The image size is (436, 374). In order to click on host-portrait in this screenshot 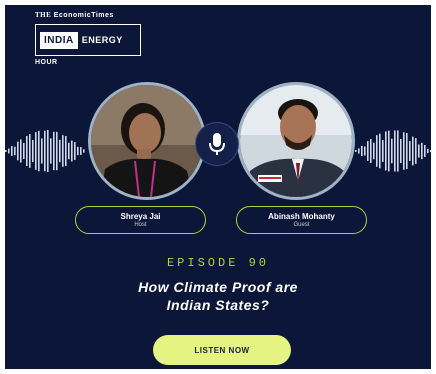, I will do `click(147, 141)`.